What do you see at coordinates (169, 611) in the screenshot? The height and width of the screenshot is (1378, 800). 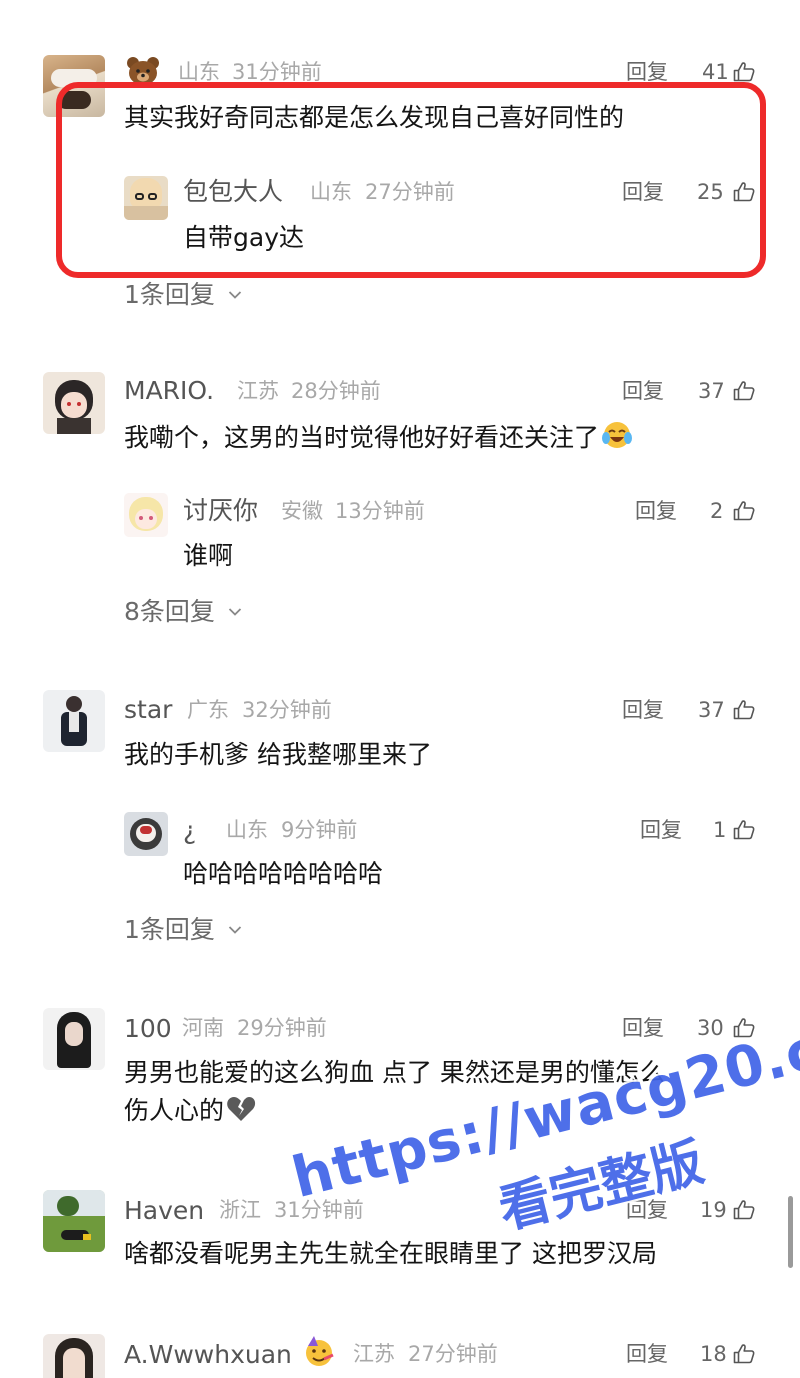 I see `view-replies-label: 8条回复` at bounding box center [169, 611].